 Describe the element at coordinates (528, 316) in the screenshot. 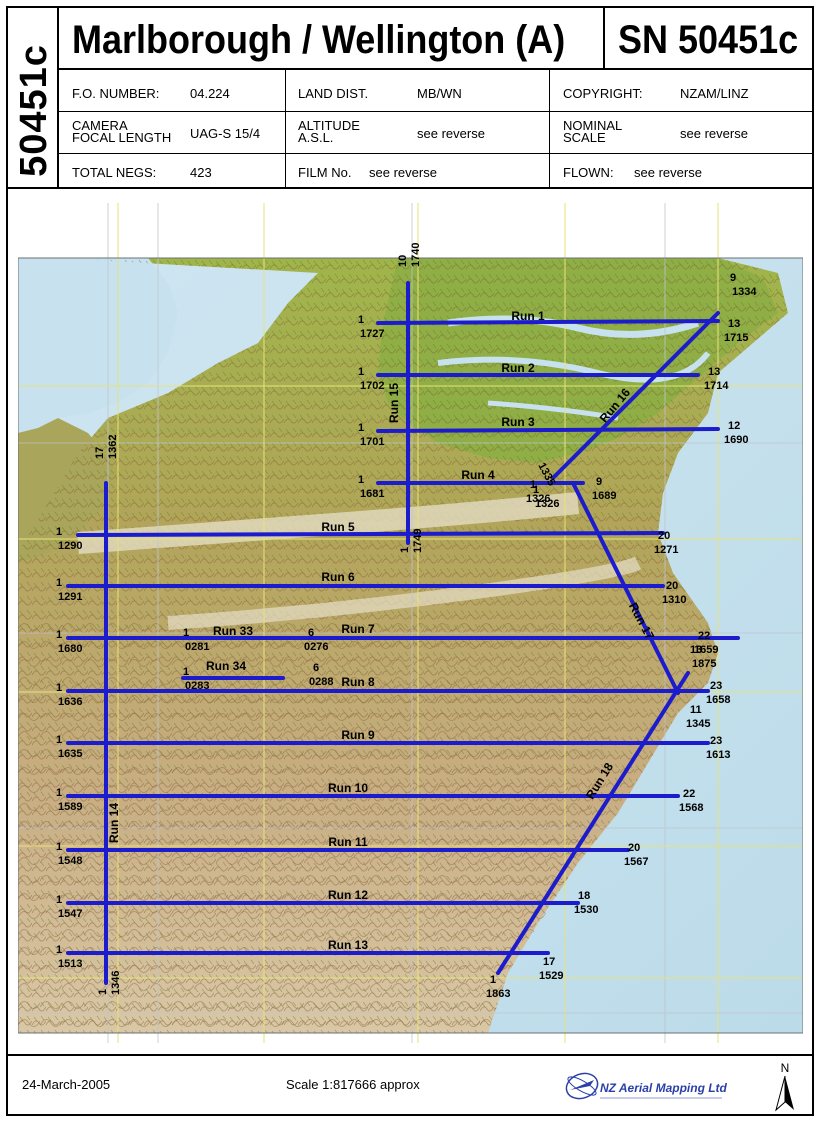

I see `run-1-label: Run 1` at that location.